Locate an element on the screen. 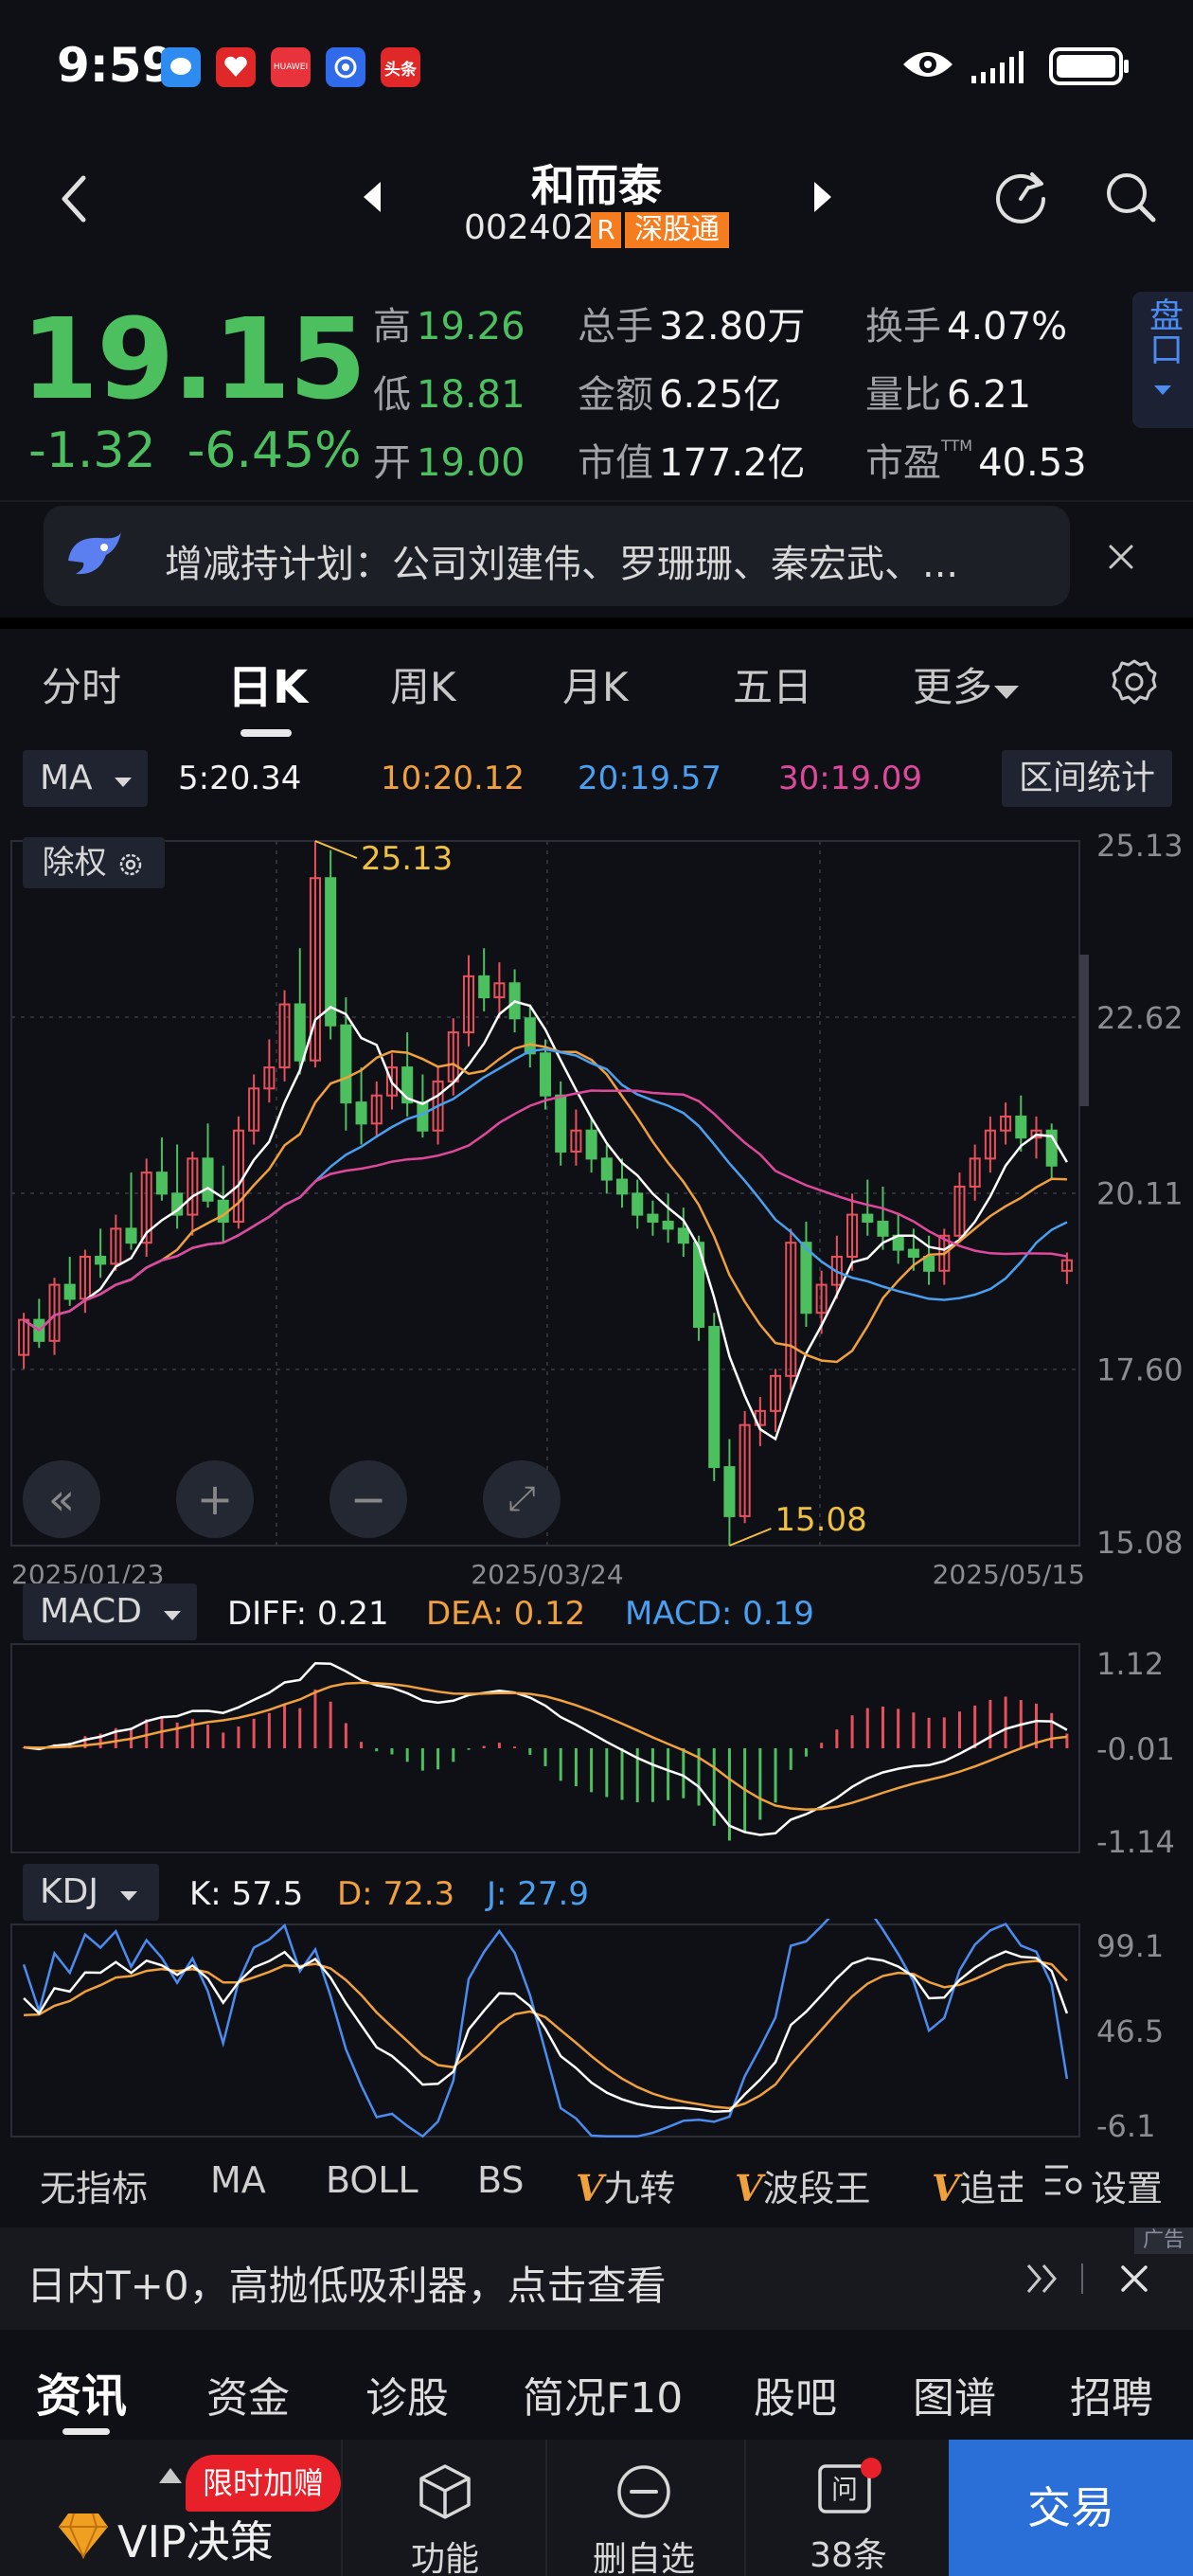 This screenshot has height=2576, width=1193. market-tag: 深股通 is located at coordinates (677, 230).